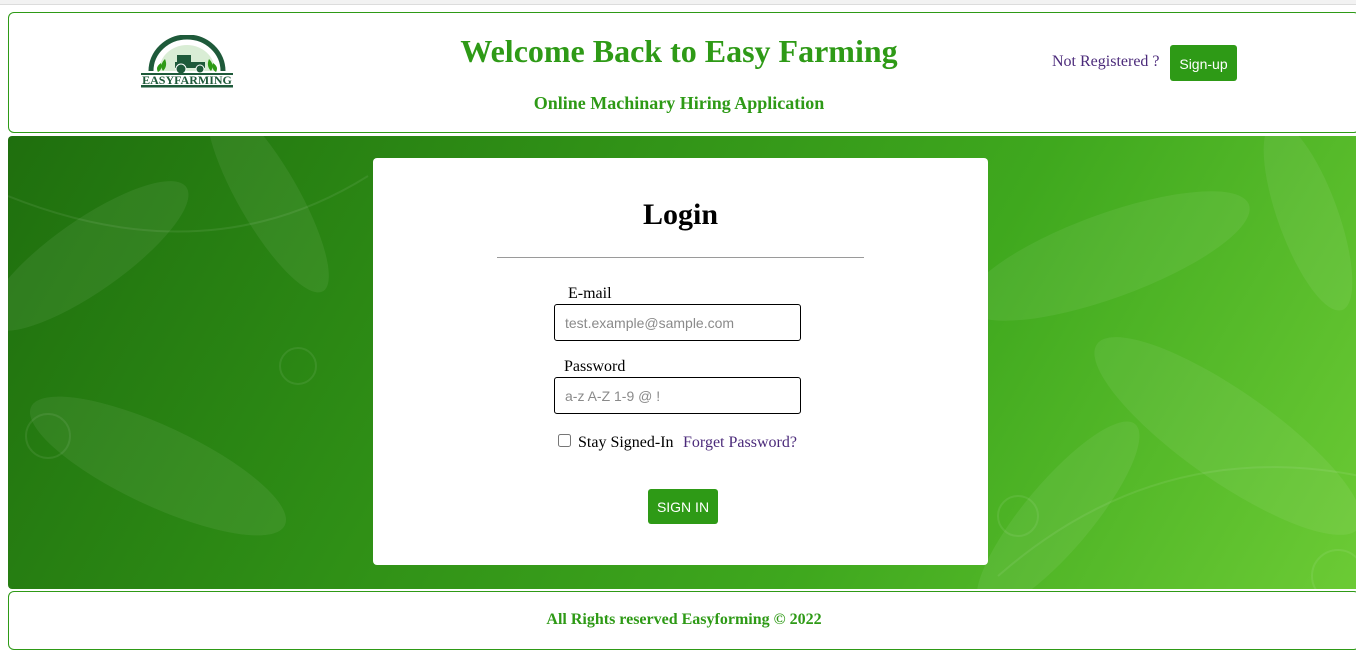 The height and width of the screenshot is (668, 1356). I want to click on email-field, so click(677, 322).